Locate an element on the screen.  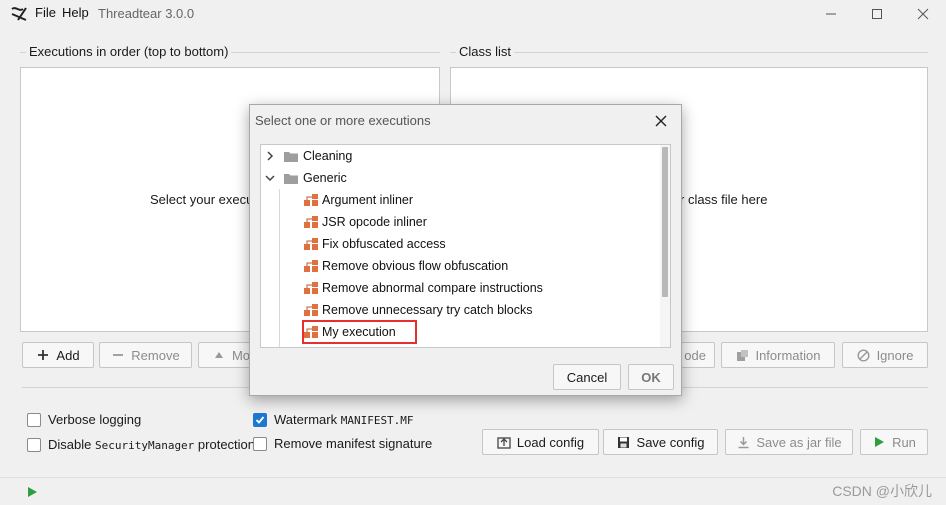
disable-security-label-text: Disable is located at coordinates (71, 444).